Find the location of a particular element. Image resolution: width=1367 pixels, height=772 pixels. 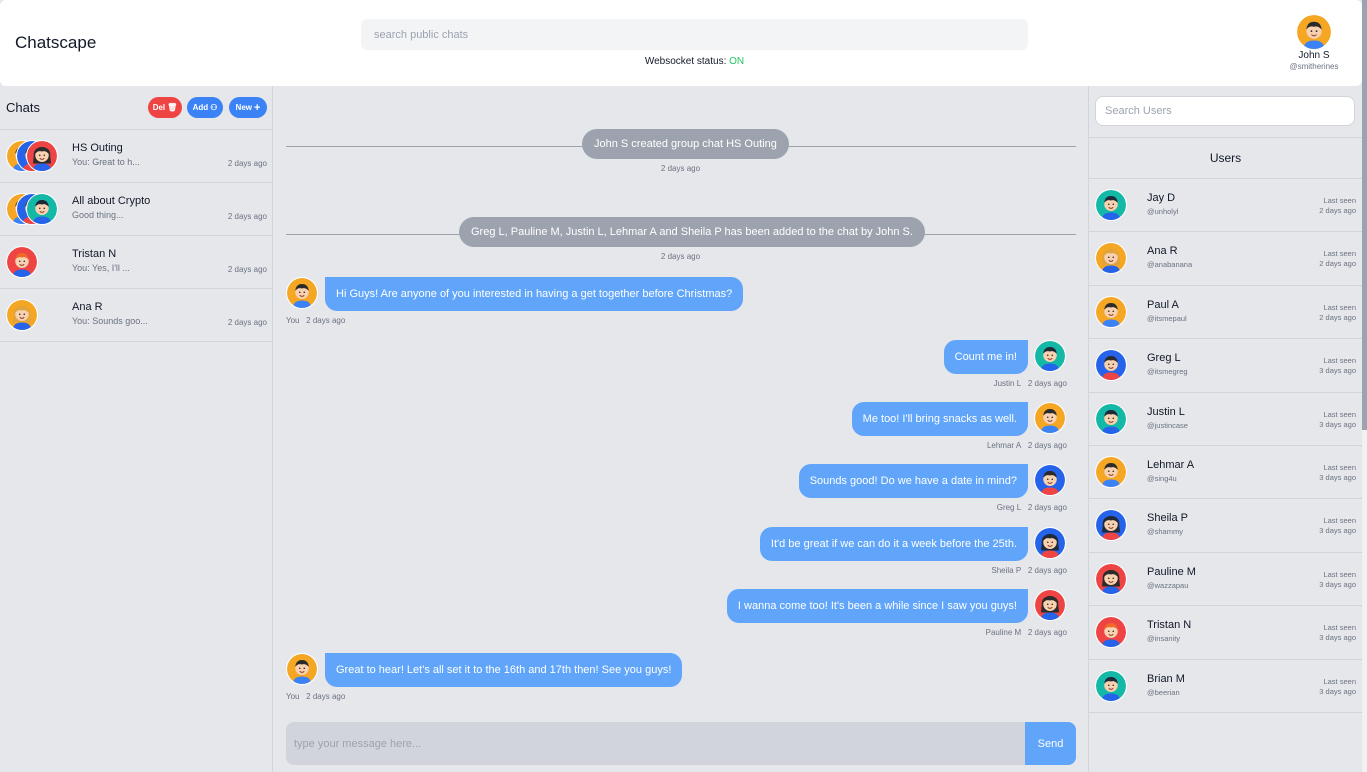

users-title: Users is located at coordinates (1225, 158).